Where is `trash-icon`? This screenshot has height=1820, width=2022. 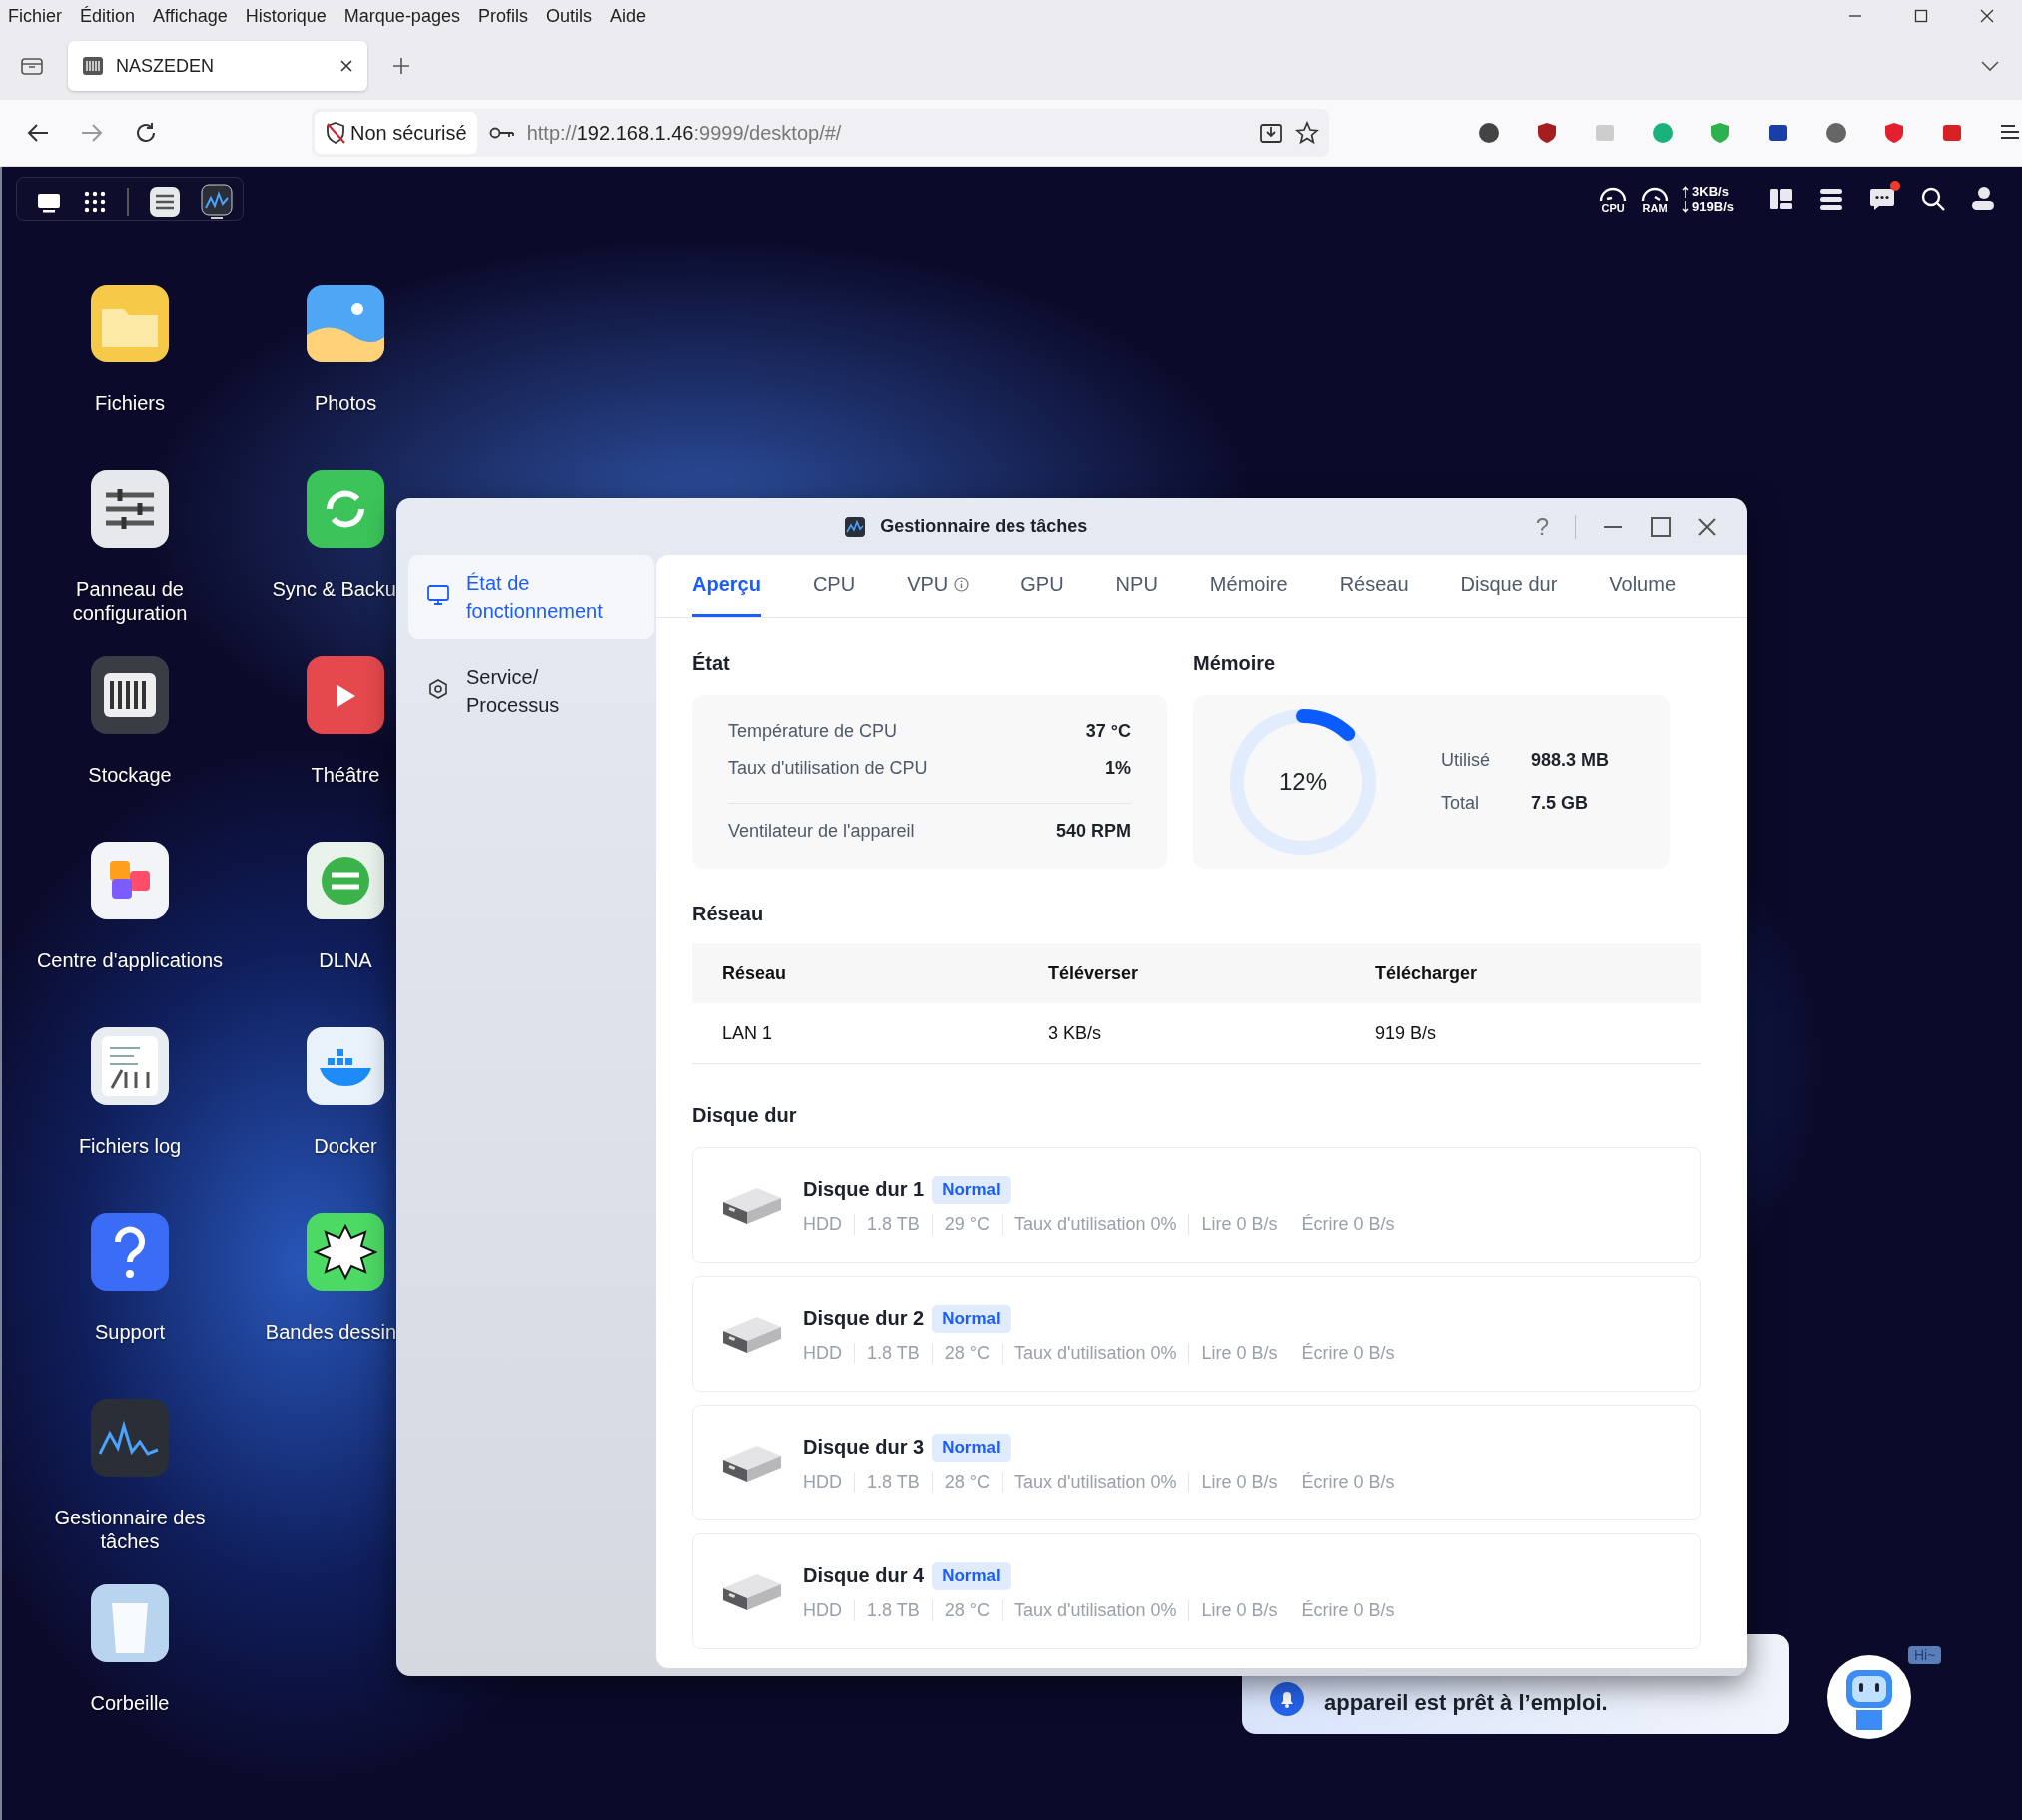 trash-icon is located at coordinates (130, 1623).